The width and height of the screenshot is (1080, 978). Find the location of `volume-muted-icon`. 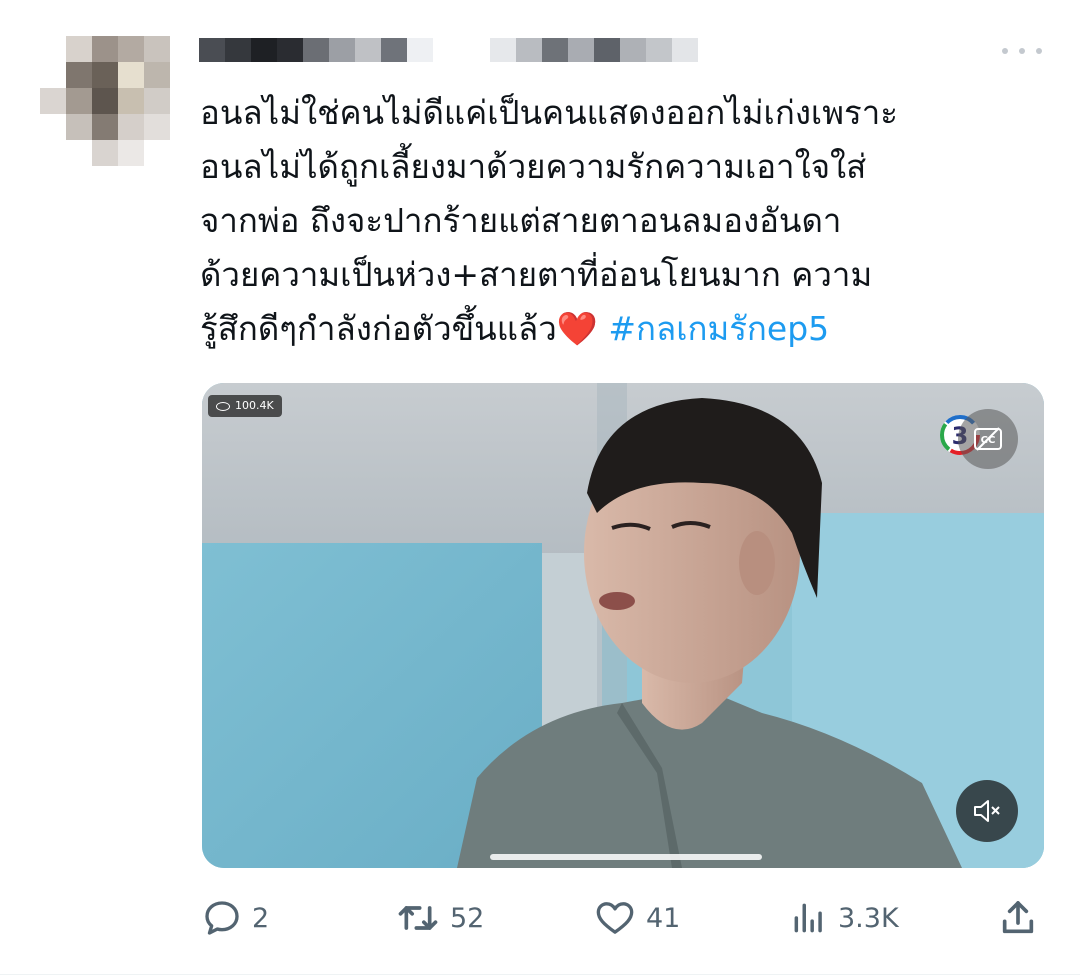

volume-muted-icon is located at coordinates (987, 811).